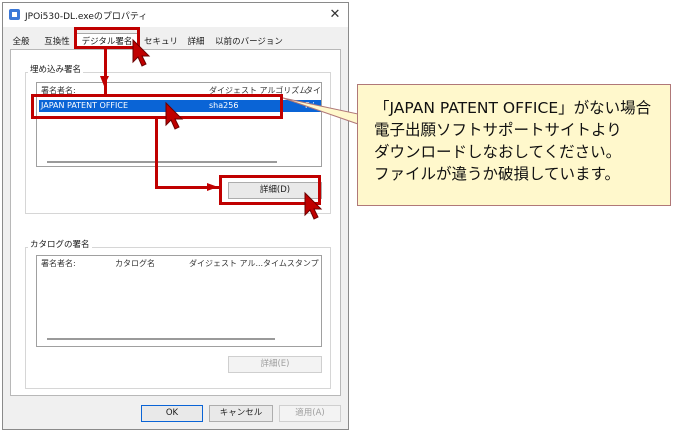 This screenshot has width=681, height=434. What do you see at coordinates (522, 174) in the screenshot?
I see `callout-line: ファイルが違うか破損しています。` at bounding box center [522, 174].